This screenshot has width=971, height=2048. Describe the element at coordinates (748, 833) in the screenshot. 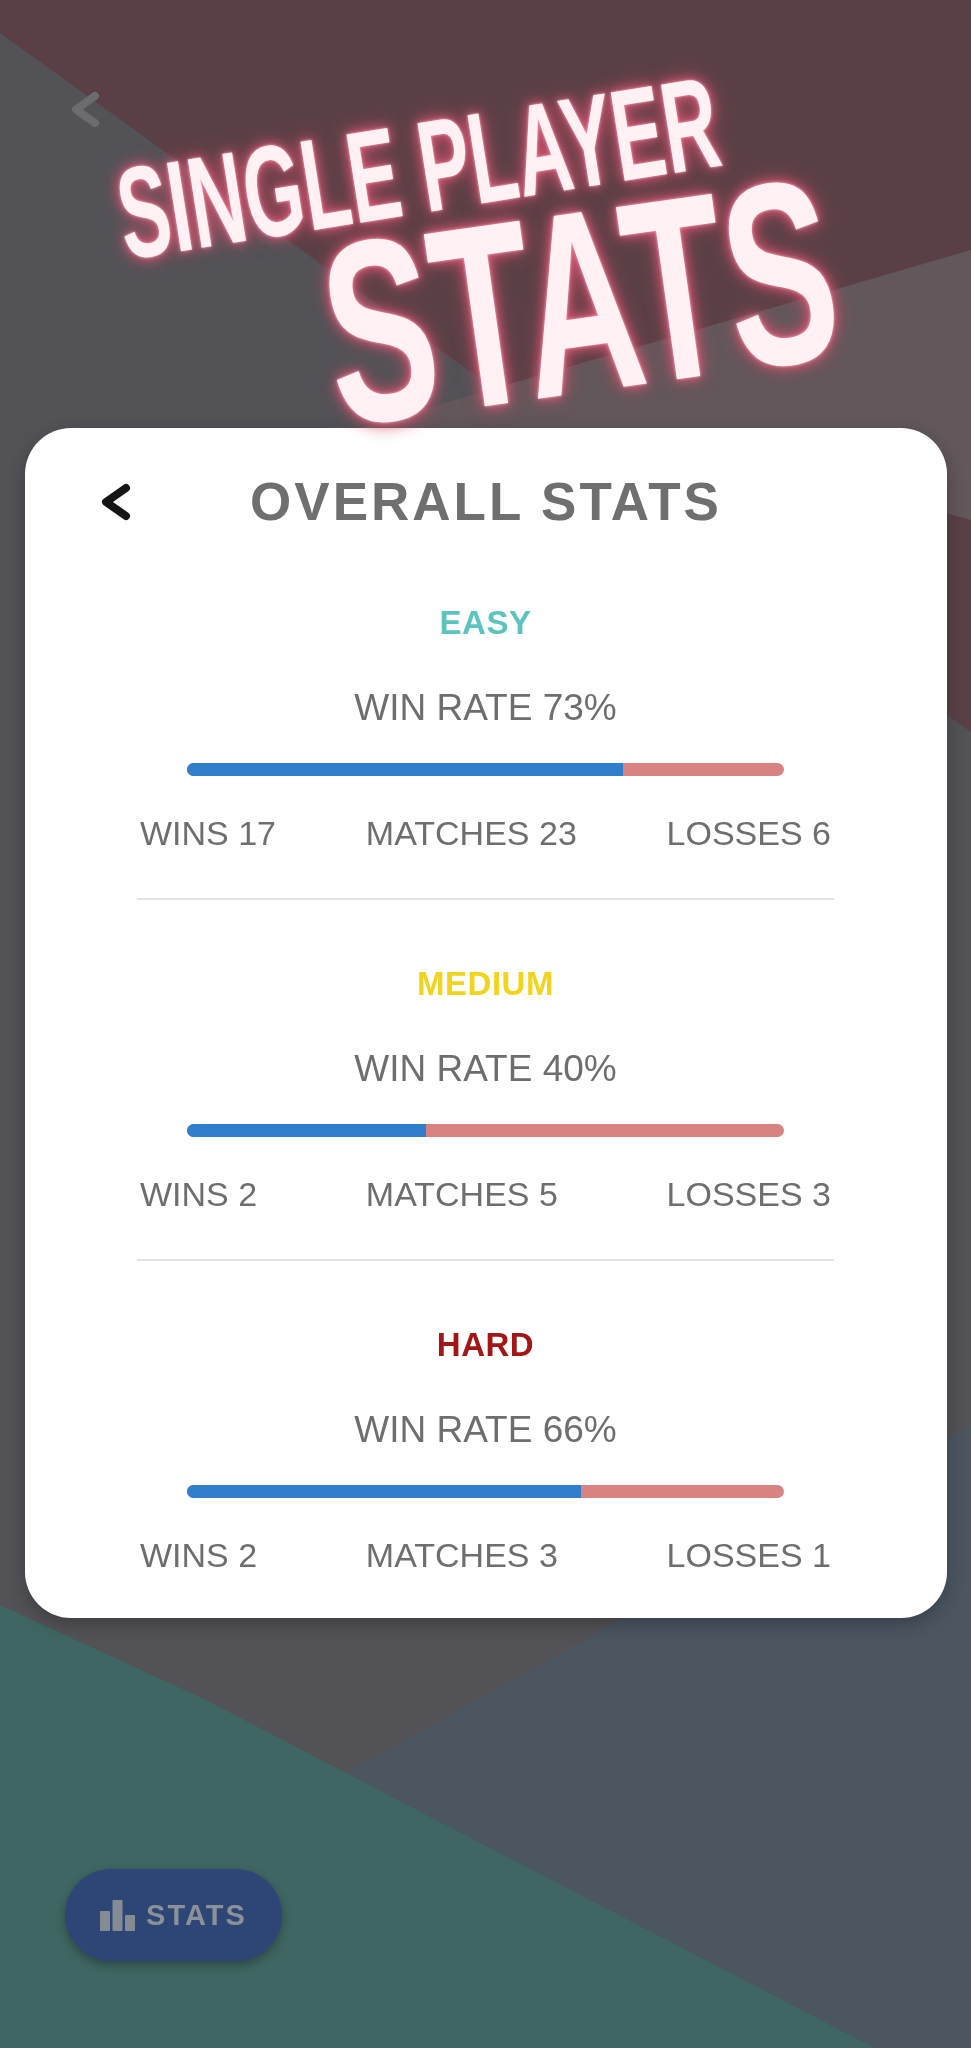

I see `losses-count: LOSSES 6` at that location.